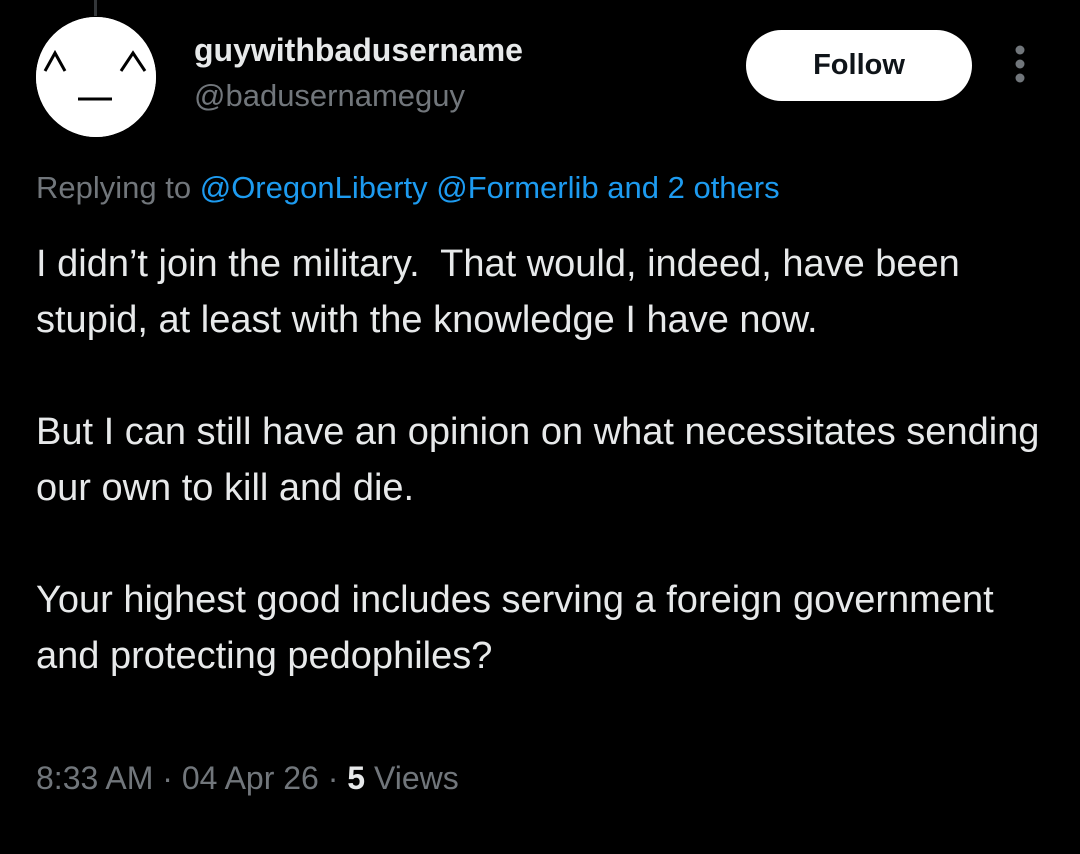 This screenshot has width=1080, height=854. Describe the element at coordinates (94, 778) in the screenshot. I see `post-time: 8:33 AM` at that location.